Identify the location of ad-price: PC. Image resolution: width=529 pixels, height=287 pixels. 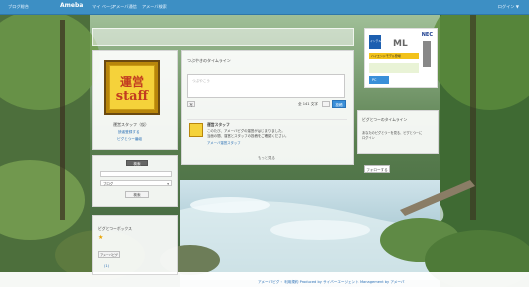
(374, 80).